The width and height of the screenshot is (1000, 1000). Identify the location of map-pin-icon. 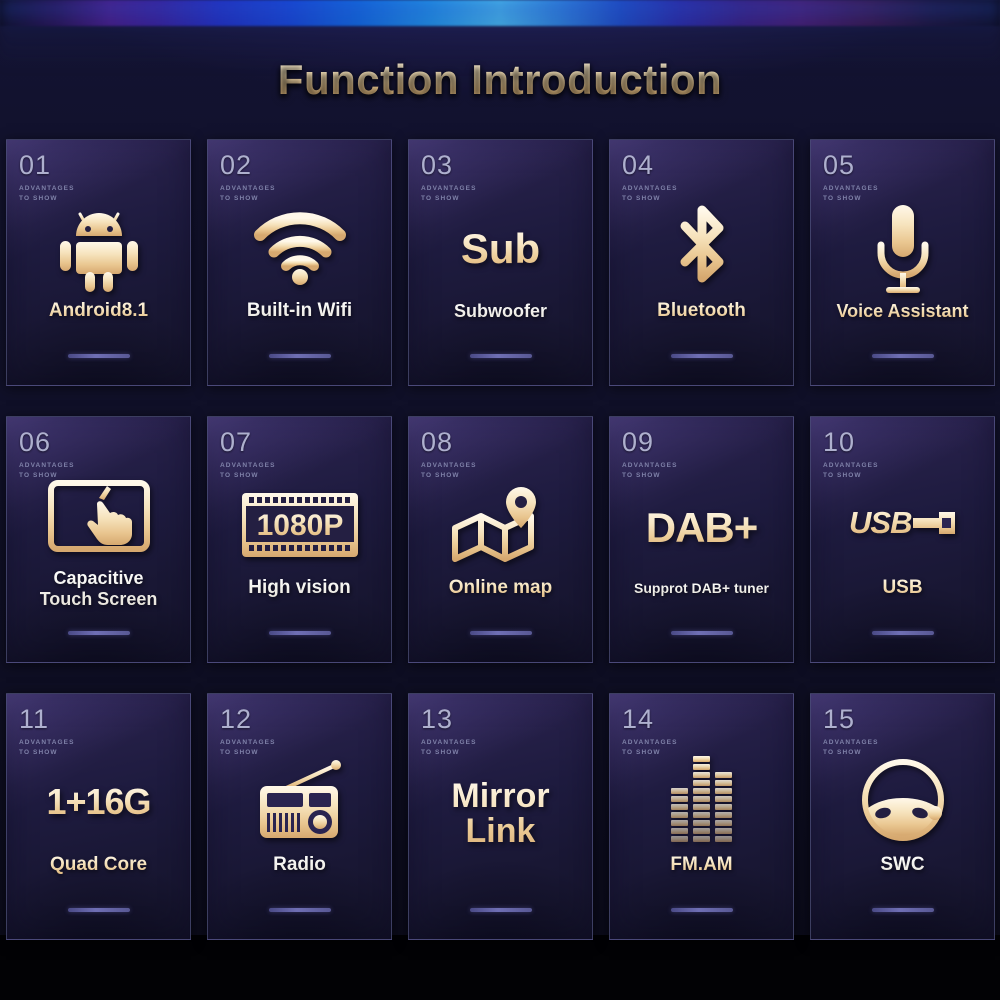
(501, 525).